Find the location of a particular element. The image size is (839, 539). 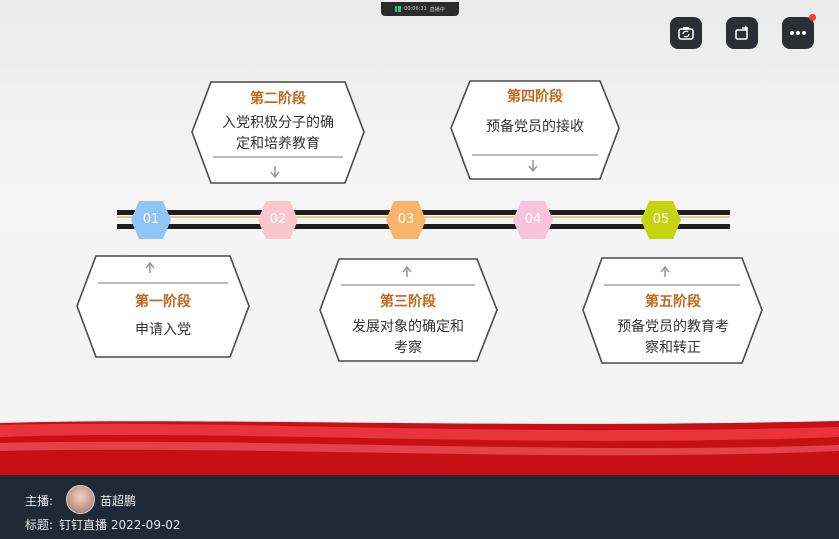

stage-3-desc-line1: 发展对象的确定和 is located at coordinates (408, 327).